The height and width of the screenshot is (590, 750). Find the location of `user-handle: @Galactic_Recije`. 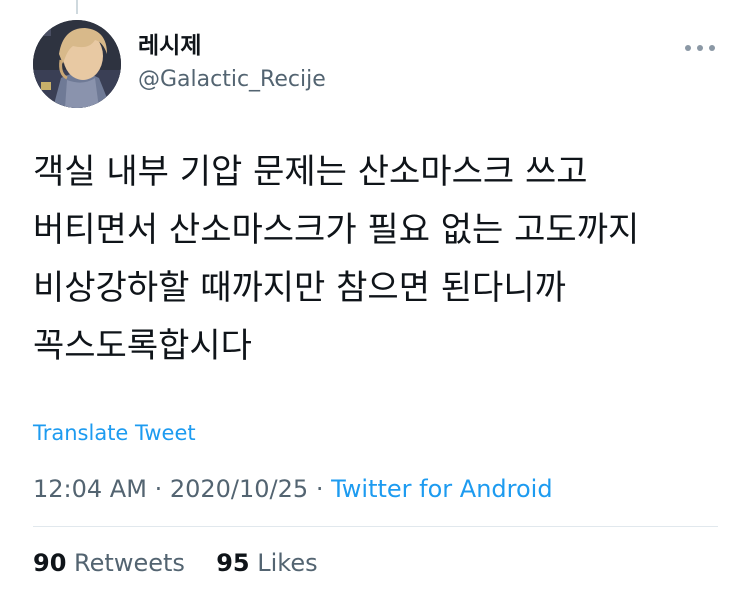

user-handle: @Galactic_Recije is located at coordinates (232, 80).